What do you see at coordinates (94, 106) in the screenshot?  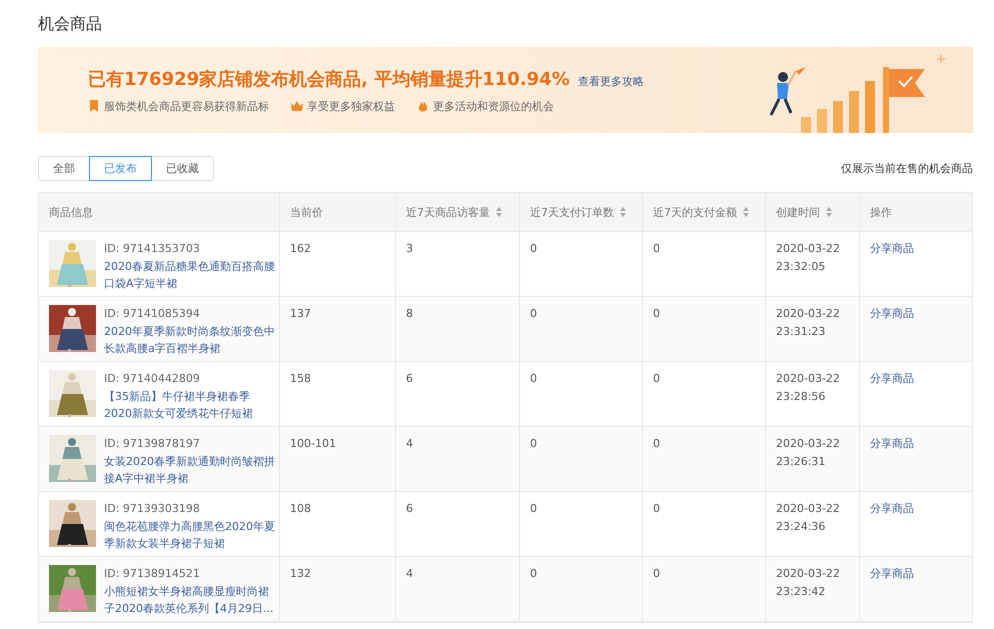 I see `bookmark-icon` at bounding box center [94, 106].